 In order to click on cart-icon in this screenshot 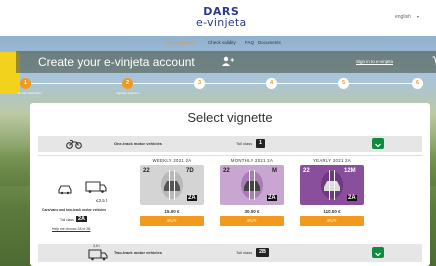, I will do `click(434, 61)`.